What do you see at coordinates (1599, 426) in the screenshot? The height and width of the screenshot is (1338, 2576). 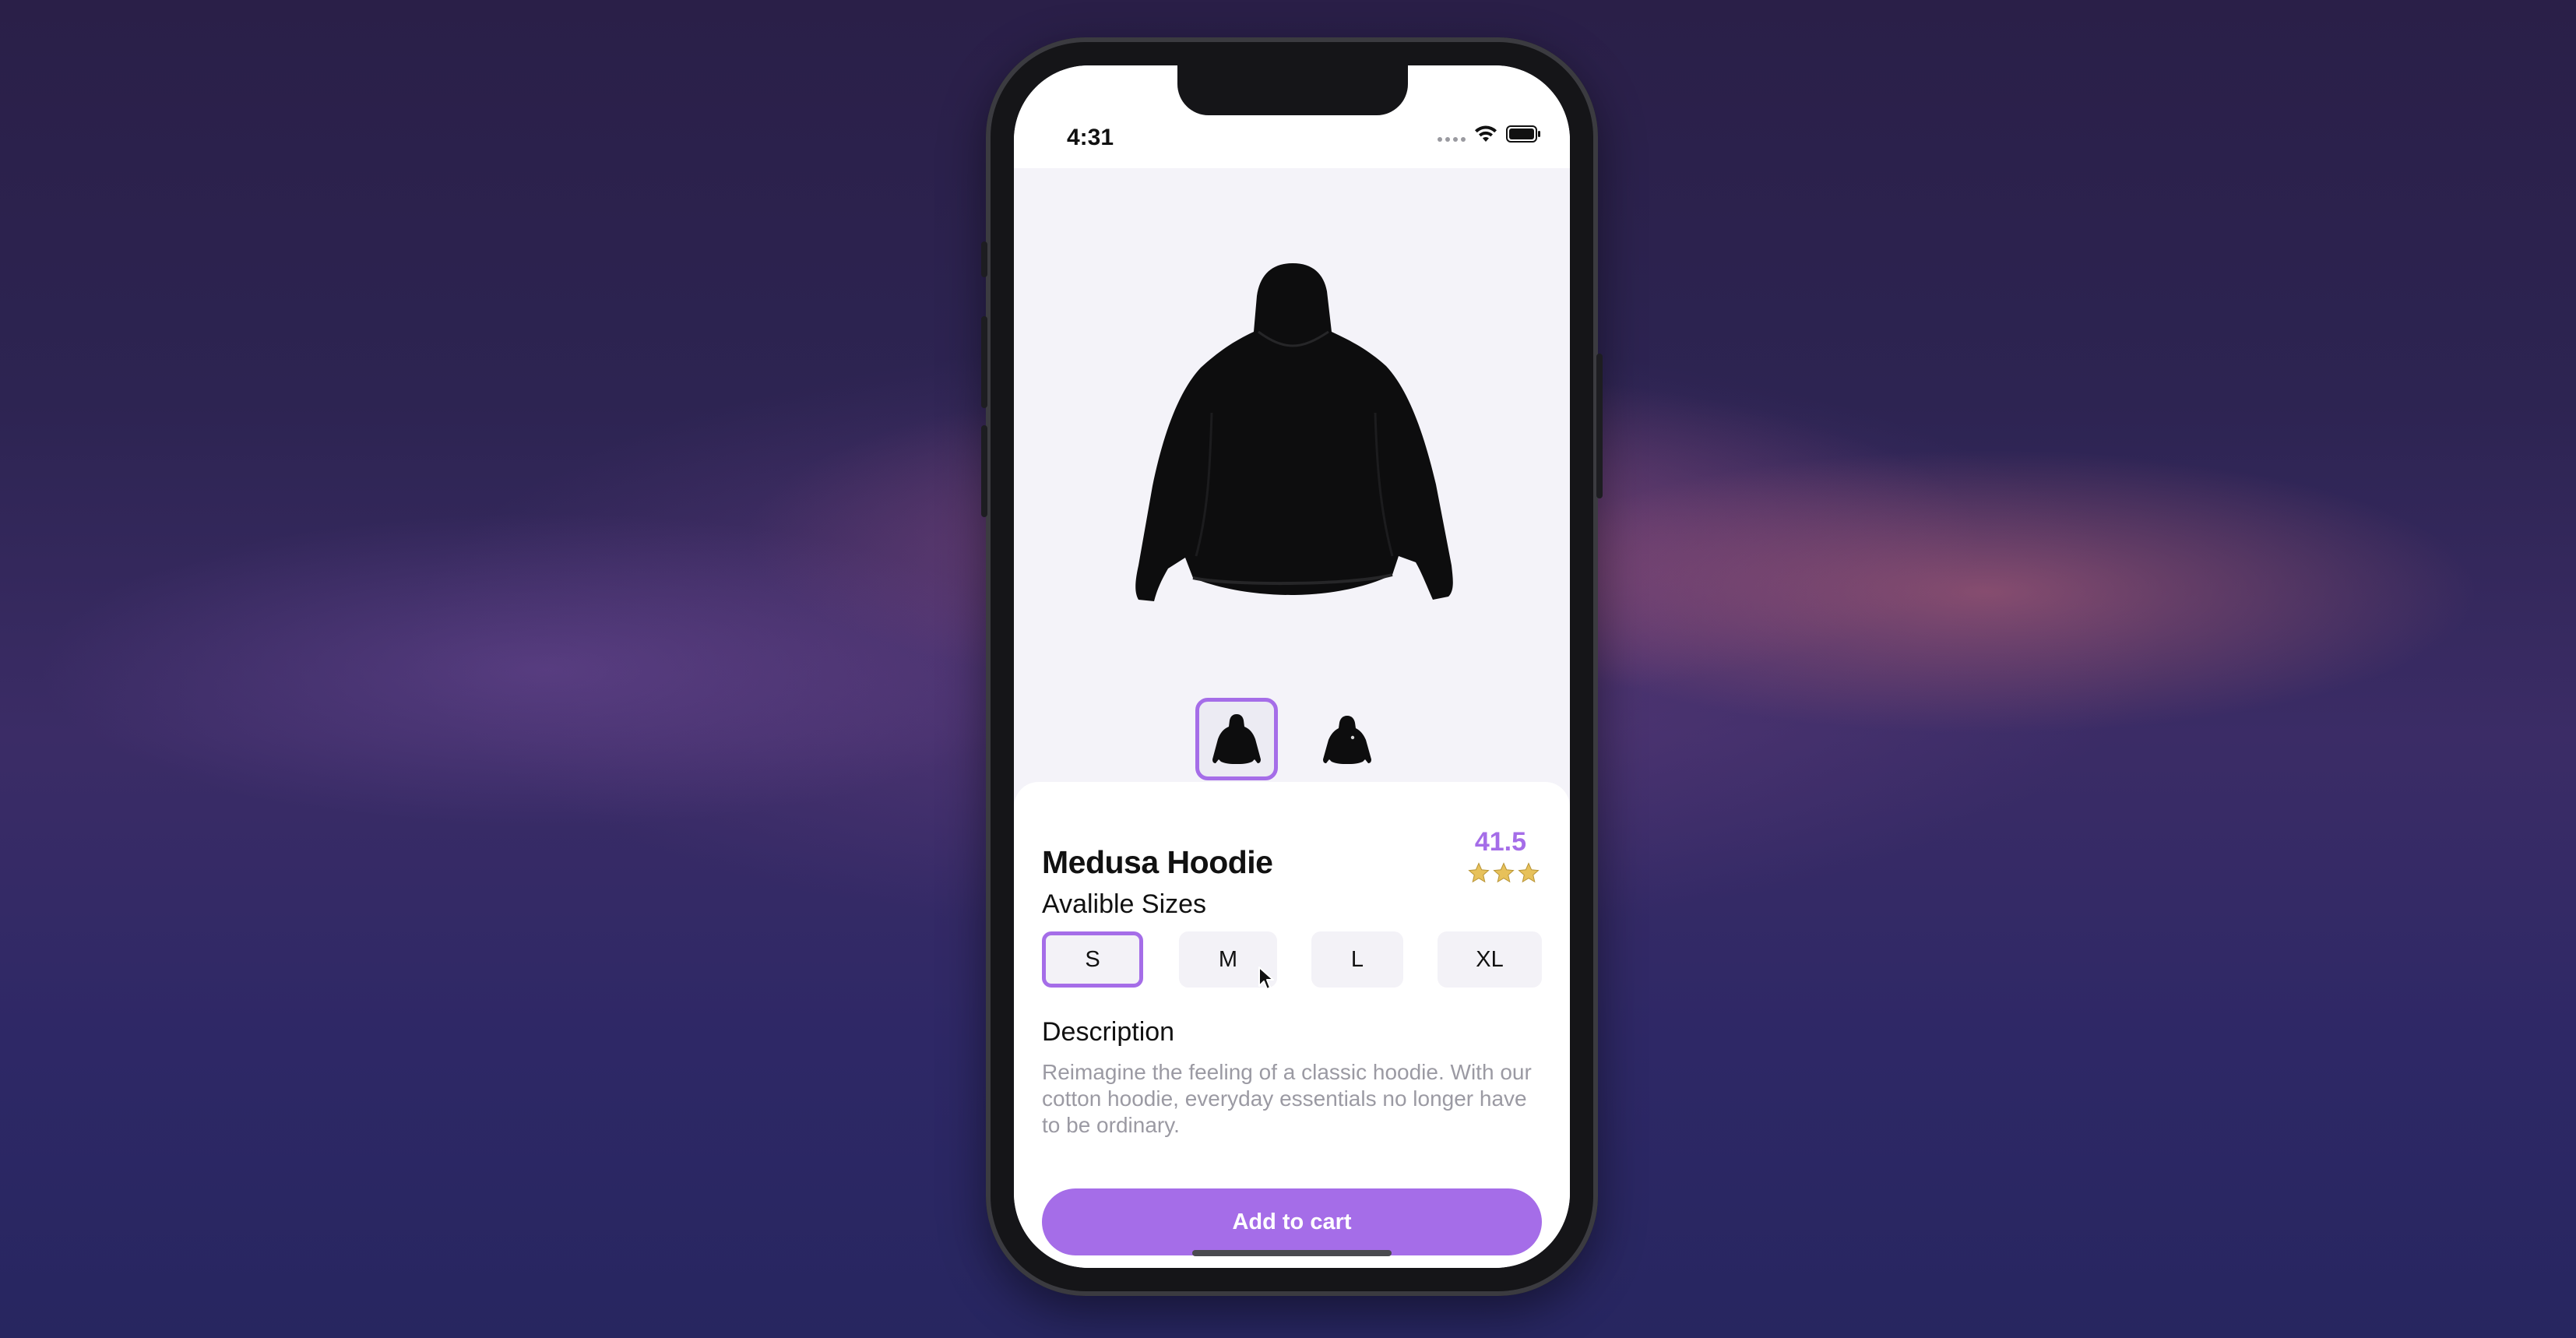 I see `power-button` at bounding box center [1599, 426].